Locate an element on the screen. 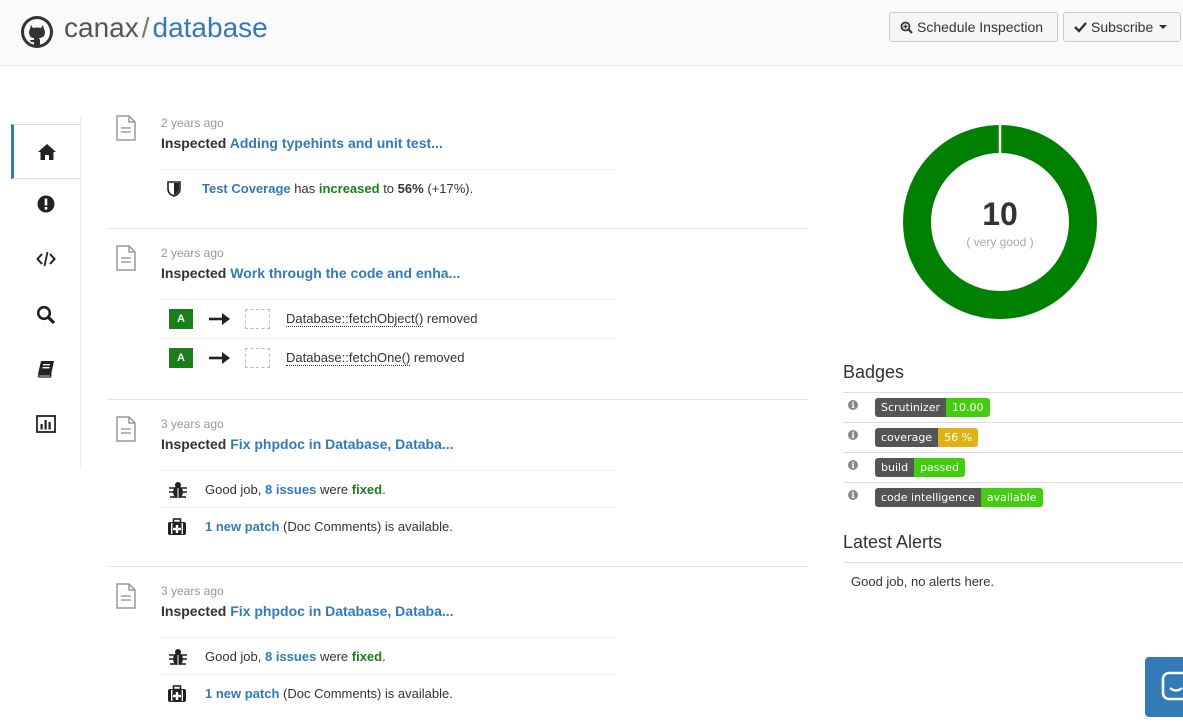 The width and height of the screenshot is (1183, 723). nav-search is located at coordinates (45, 314).